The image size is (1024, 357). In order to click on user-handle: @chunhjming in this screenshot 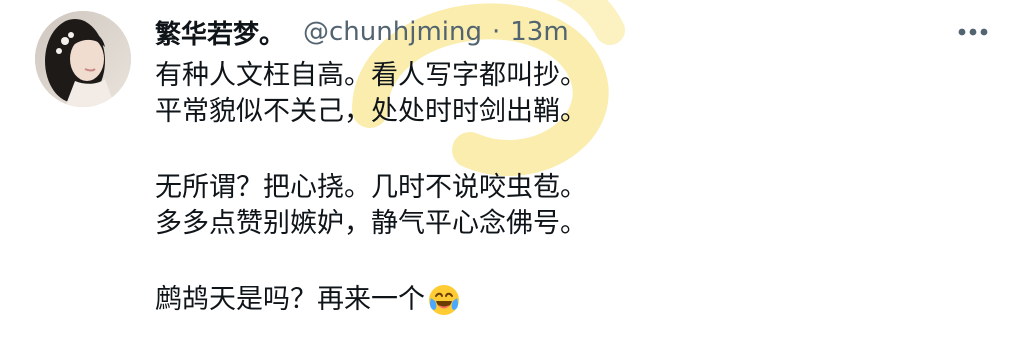, I will do `click(392, 32)`.